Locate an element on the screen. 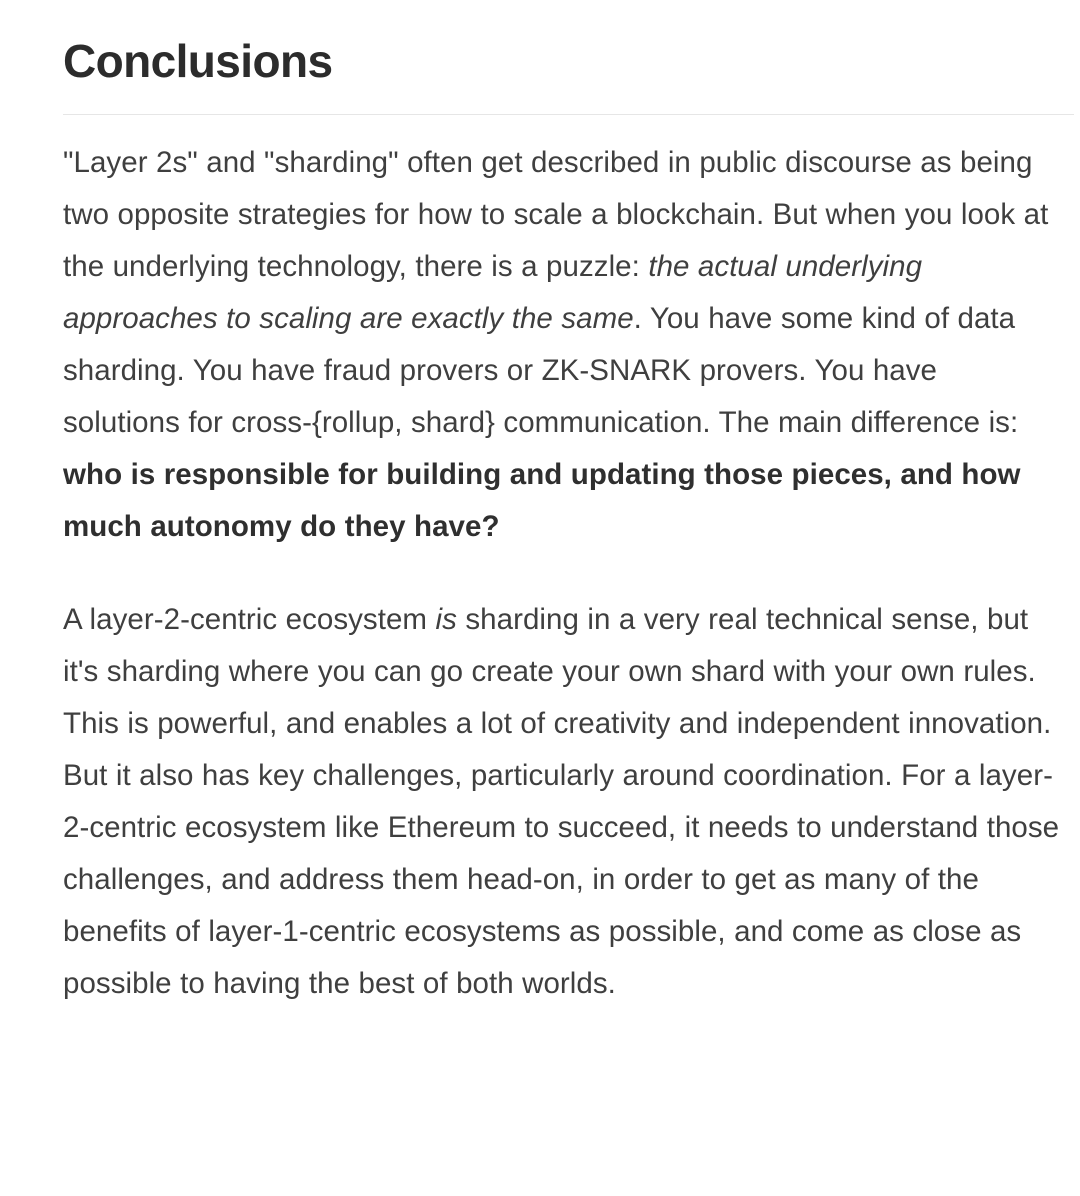  emphasis-text: is is located at coordinates (446, 620).